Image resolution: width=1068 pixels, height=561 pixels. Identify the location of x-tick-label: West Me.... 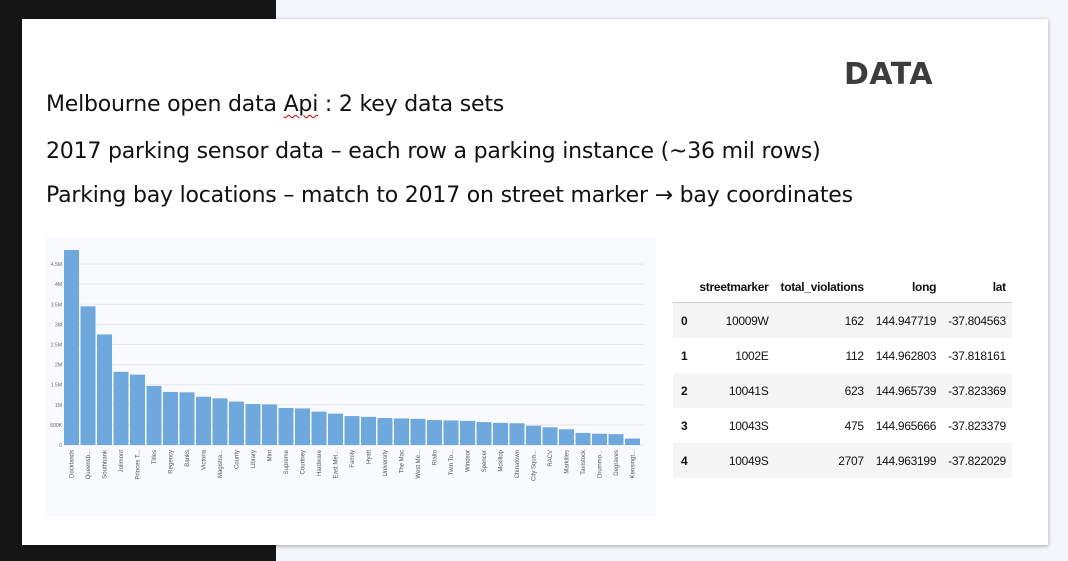
(419, 464).